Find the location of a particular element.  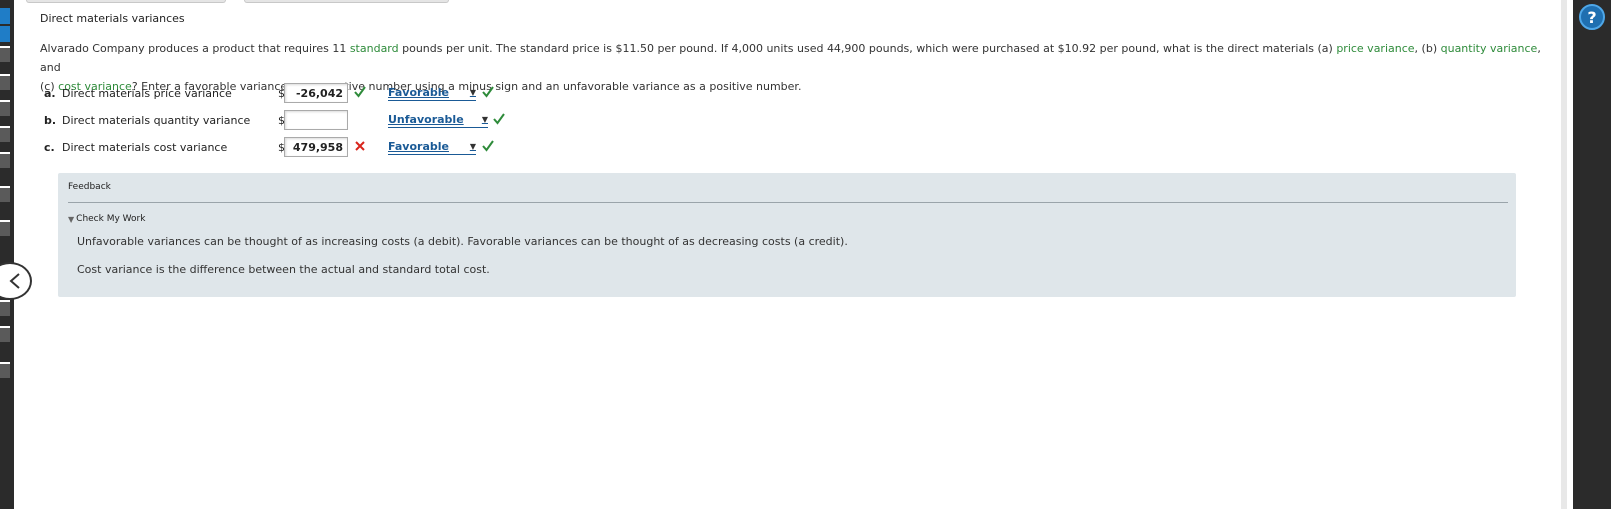

price-variance-select: Favorable ▼ is located at coordinates (432, 93).